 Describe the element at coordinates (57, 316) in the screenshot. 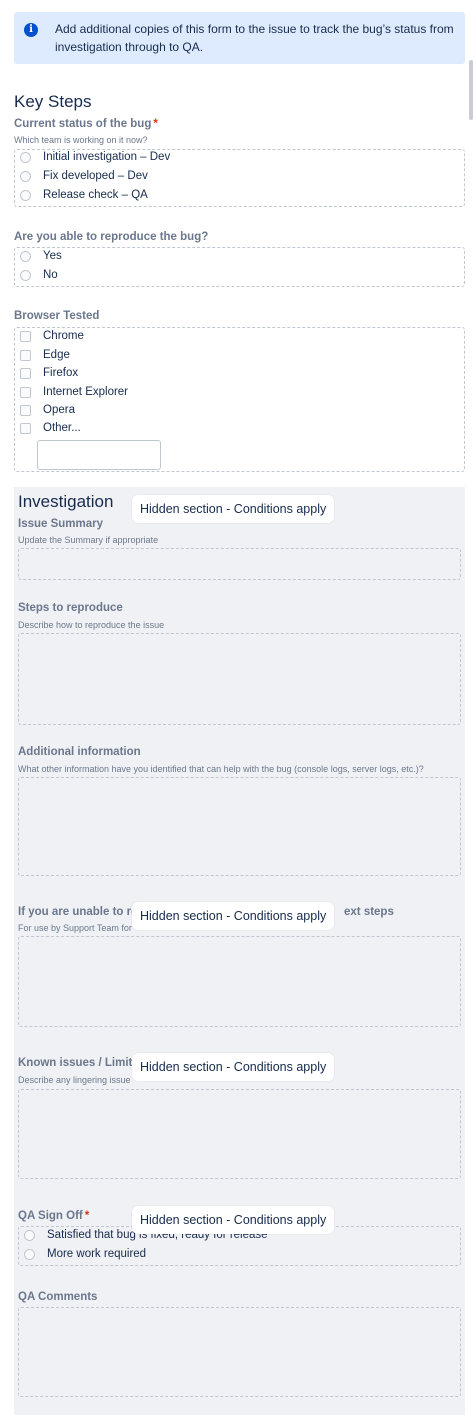

I see `browser-question-label: Browser Tested` at that location.